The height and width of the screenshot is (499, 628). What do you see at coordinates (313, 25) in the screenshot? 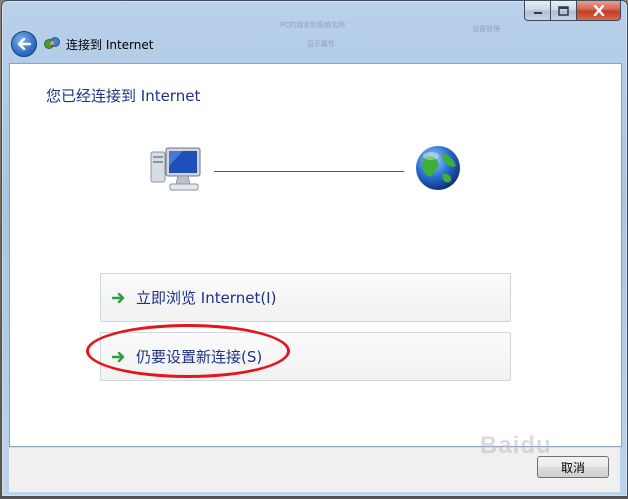
I see `background-ghost-text: PC的域名和系统名称` at bounding box center [313, 25].